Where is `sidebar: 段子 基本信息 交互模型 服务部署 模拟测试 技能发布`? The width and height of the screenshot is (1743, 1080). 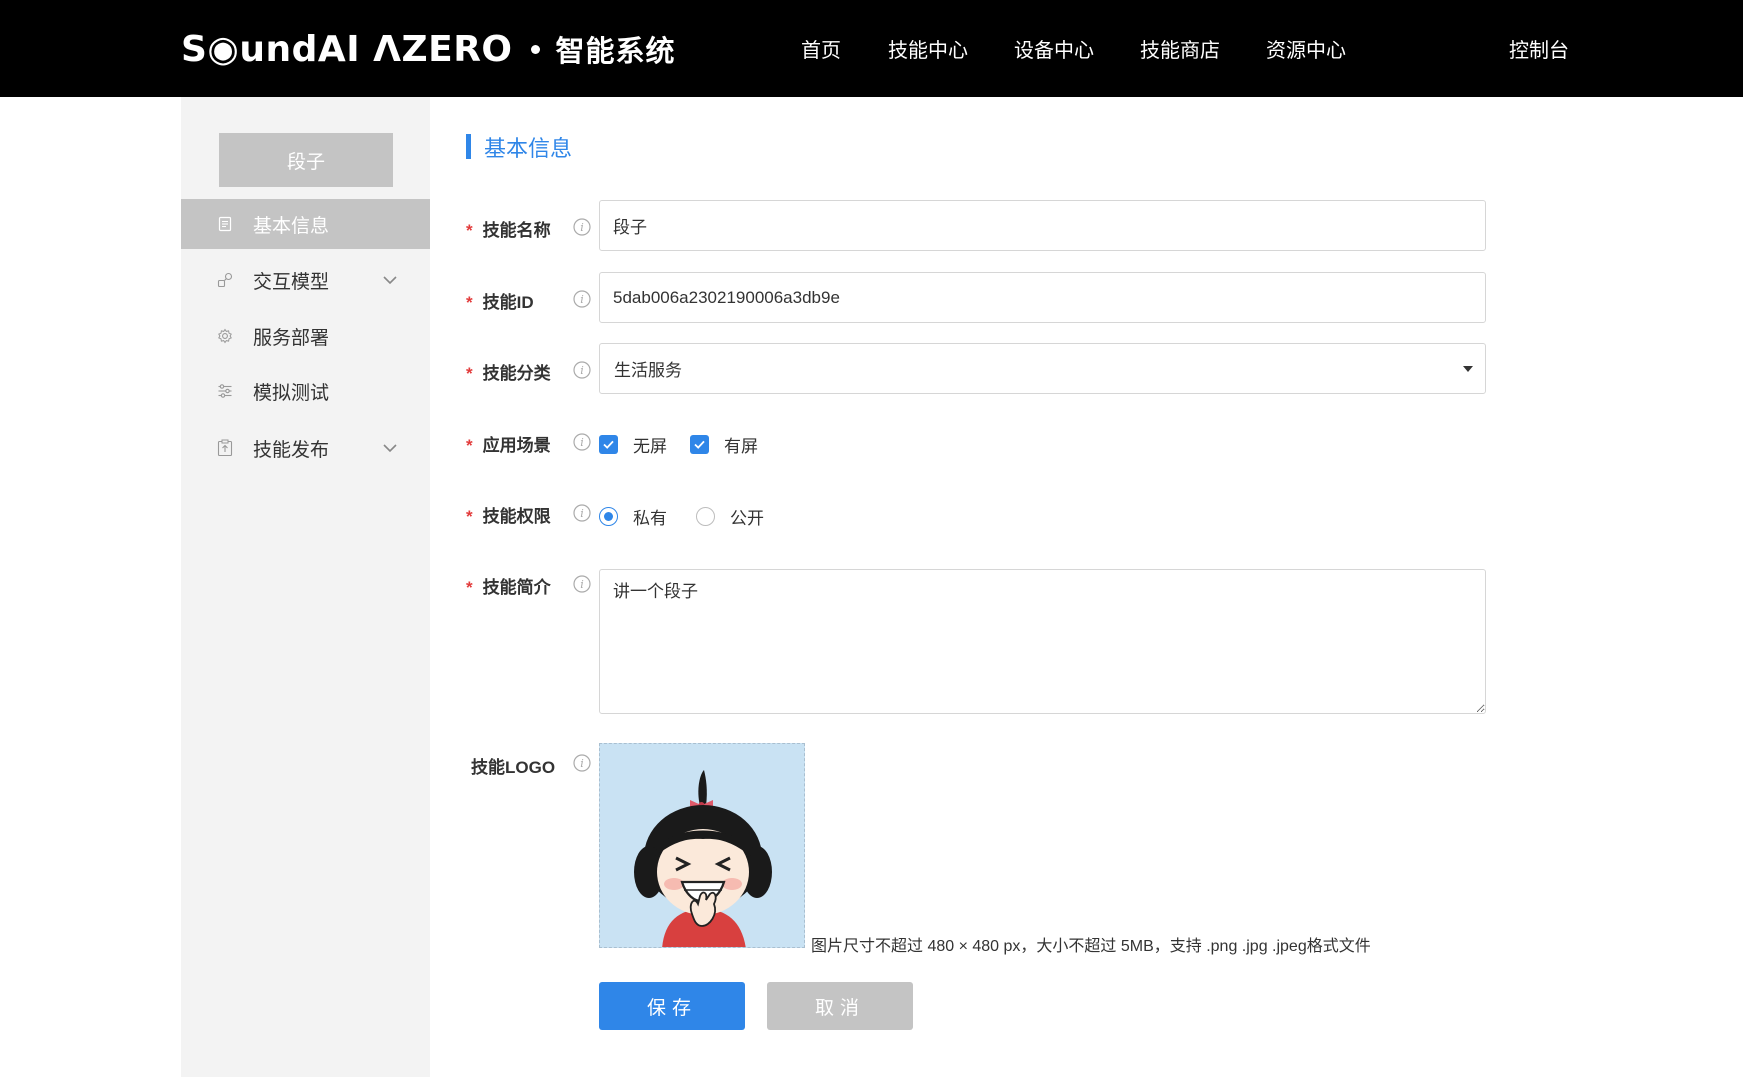 sidebar: 段子 基本信息 交互模型 服务部署 模拟测试 技能发布 is located at coordinates (305, 587).